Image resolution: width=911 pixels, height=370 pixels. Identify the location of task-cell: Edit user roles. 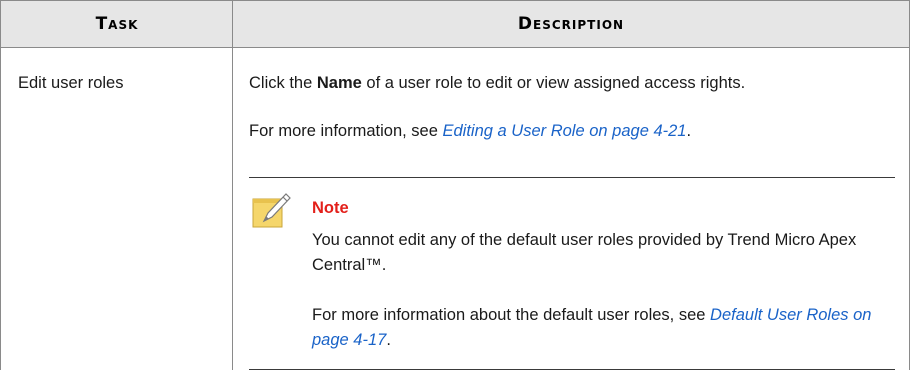
(71, 83).